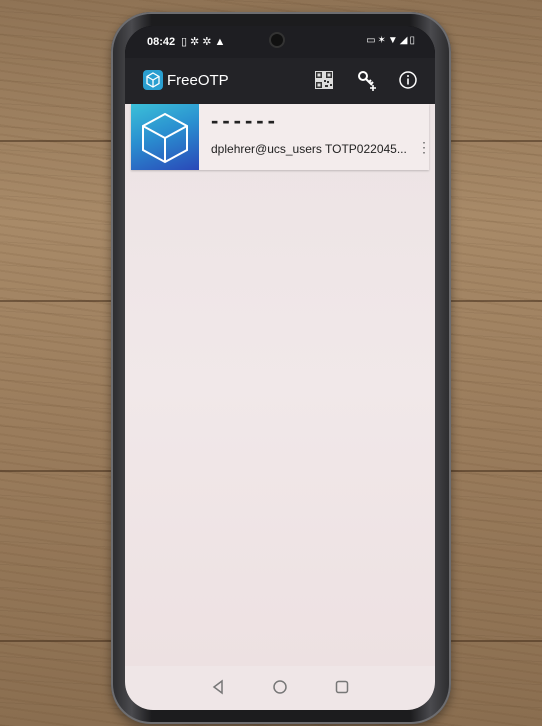 This screenshot has width=542, height=726. I want to click on cube-icon, so click(165, 138).